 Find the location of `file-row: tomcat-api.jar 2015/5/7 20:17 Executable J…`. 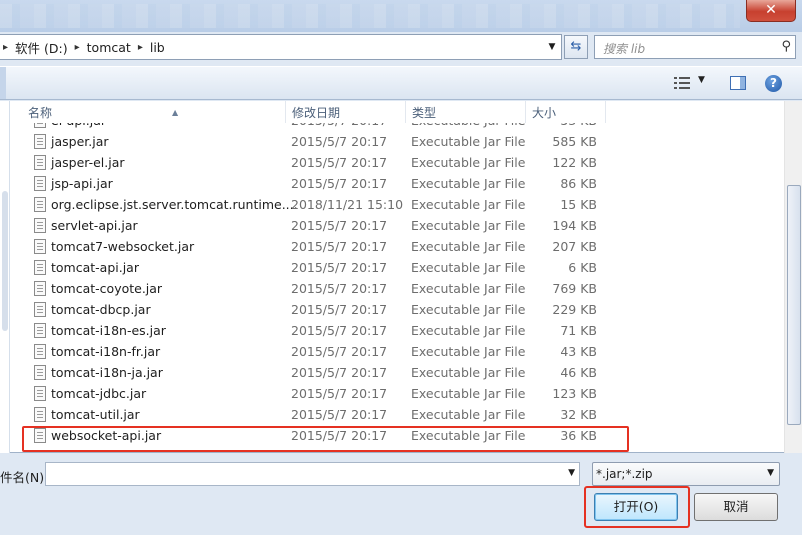

file-row: tomcat-api.jar 2015/5/7 20:17 Executable J… is located at coordinates (402, 267).